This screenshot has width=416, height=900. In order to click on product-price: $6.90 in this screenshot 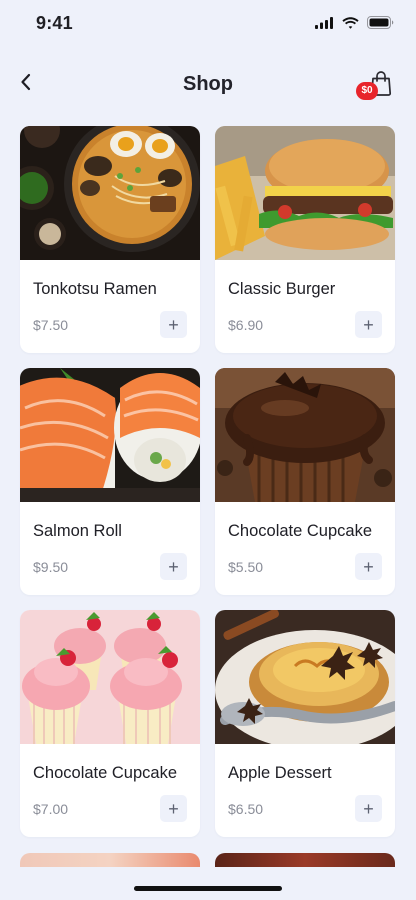, I will do `click(246, 325)`.